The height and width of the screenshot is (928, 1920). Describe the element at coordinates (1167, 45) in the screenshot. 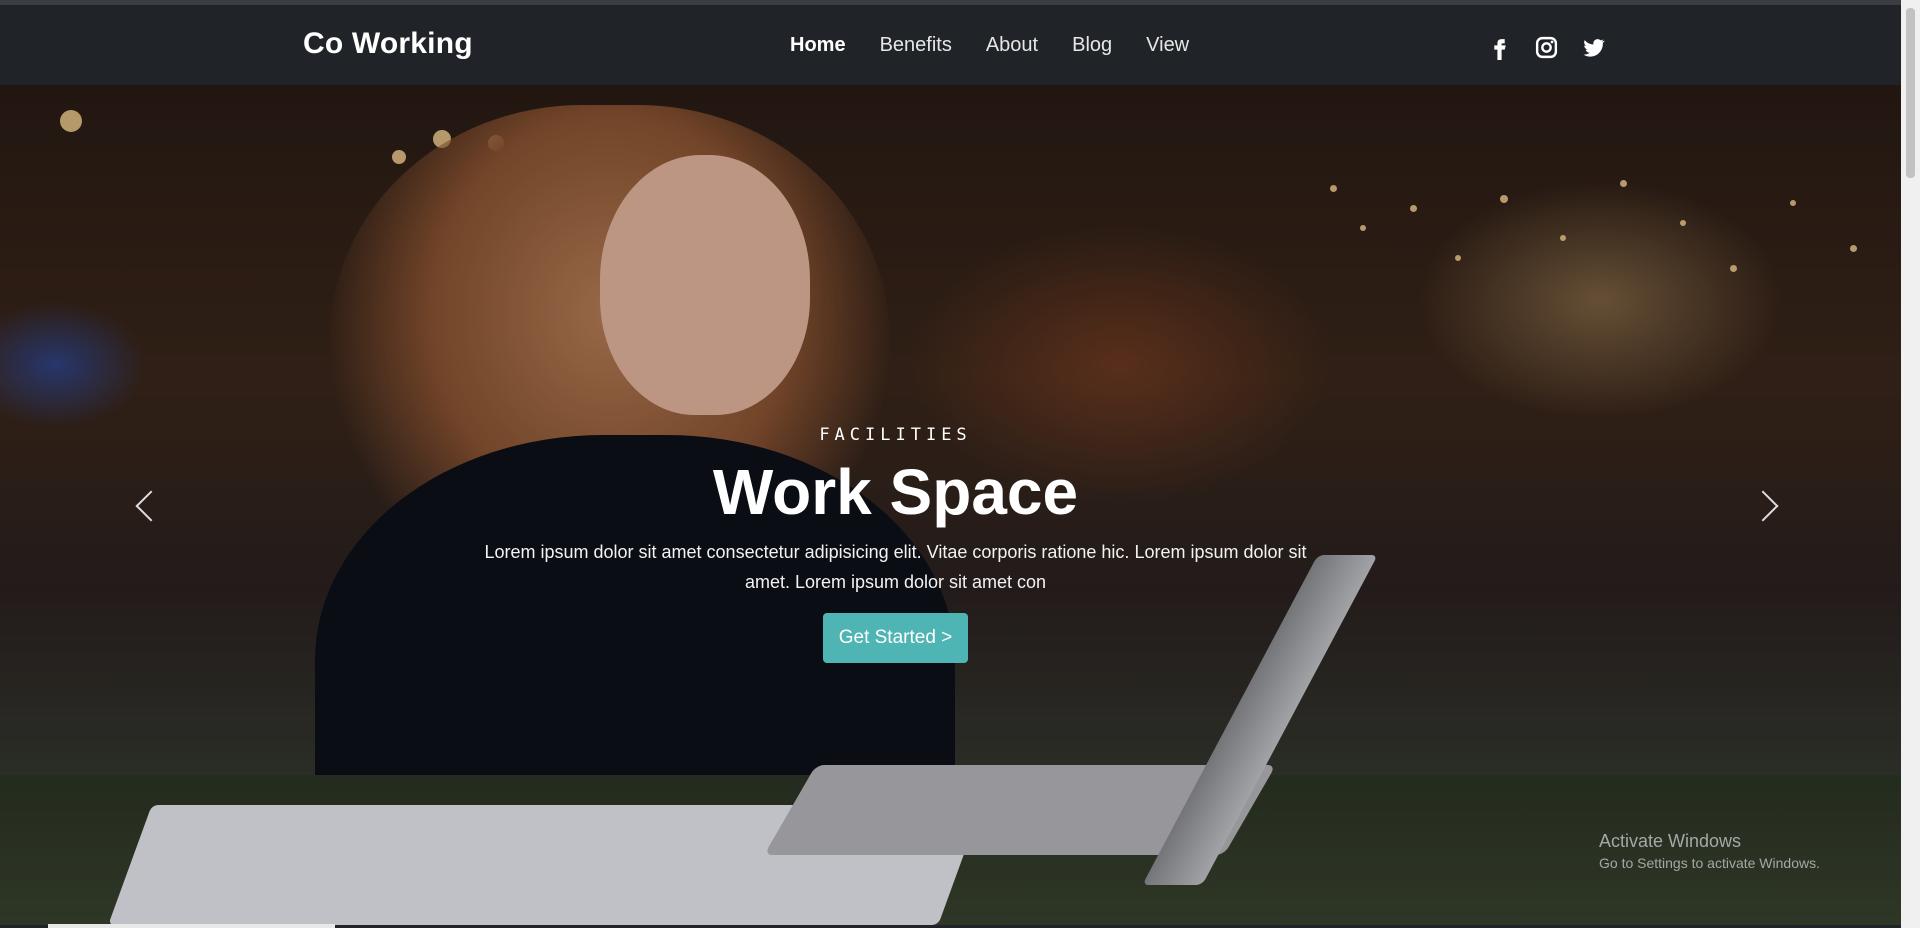

I see `nav-link-view: View` at that location.